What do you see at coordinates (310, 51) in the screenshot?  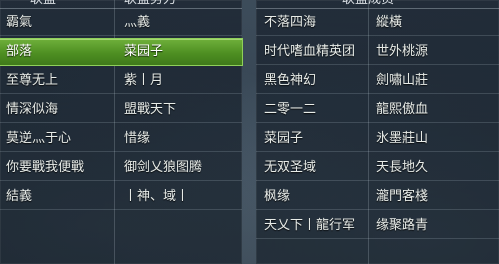 I see `member-alliance-a: 时代嗜血精英团` at bounding box center [310, 51].